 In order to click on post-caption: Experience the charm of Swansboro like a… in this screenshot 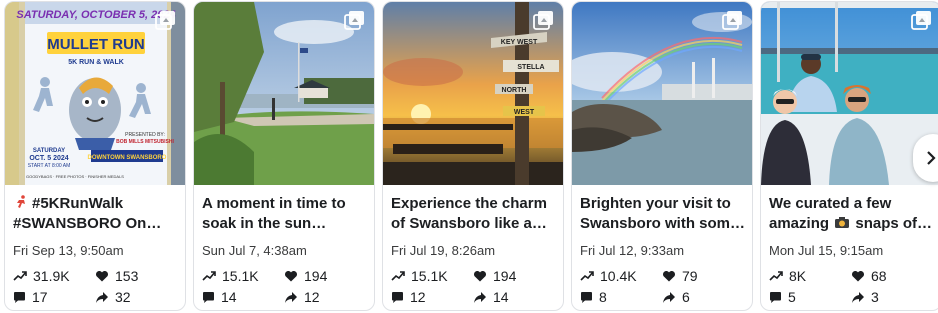, I will do `click(474, 214)`.